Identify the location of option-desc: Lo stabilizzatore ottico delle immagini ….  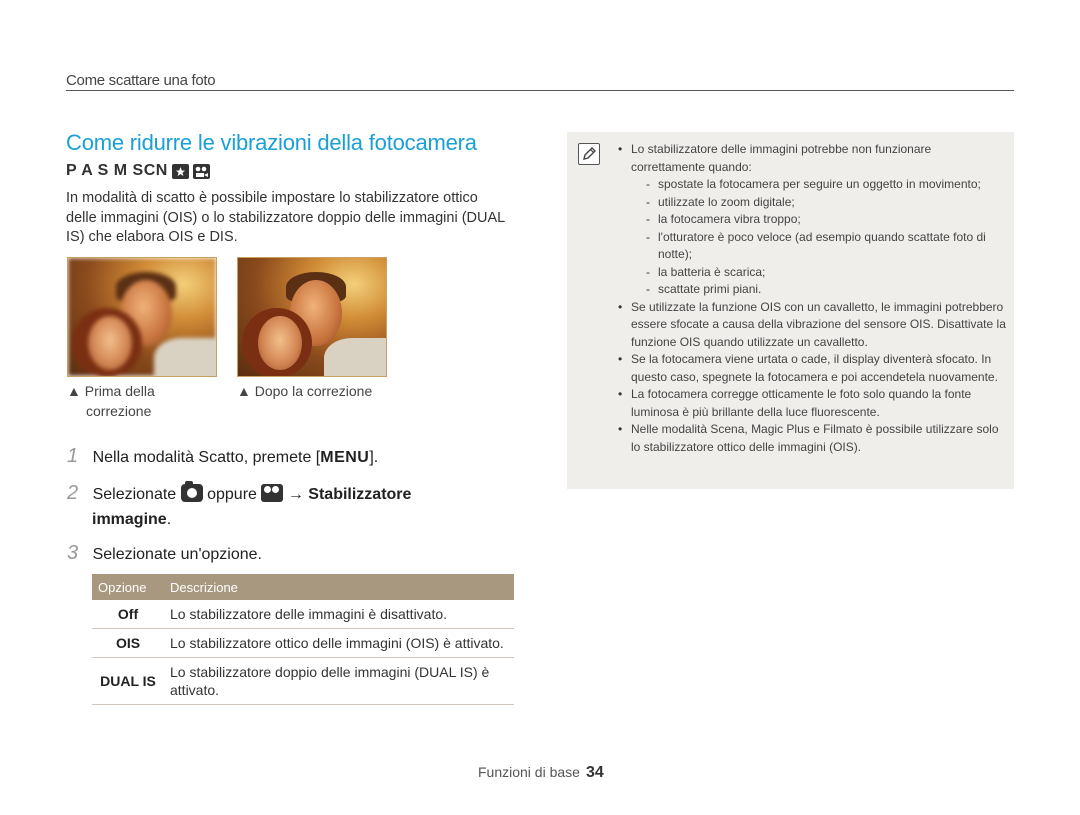
(339, 643).